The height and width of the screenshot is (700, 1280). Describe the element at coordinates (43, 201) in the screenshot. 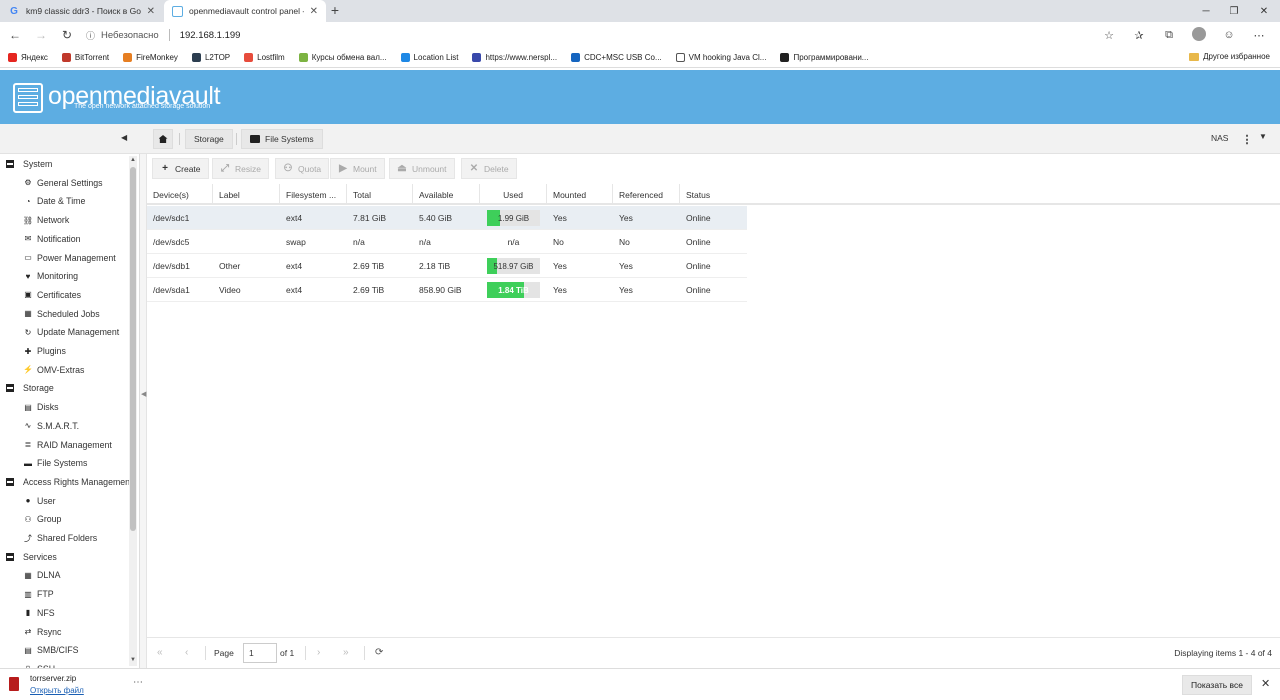

I see `sidebar-item-date-time: ◔ Date & Time` at that location.